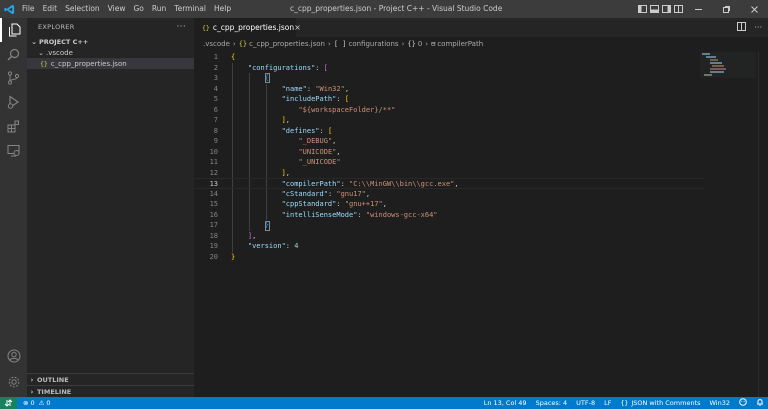  I want to click on remote-explorer-icon, so click(13, 150).